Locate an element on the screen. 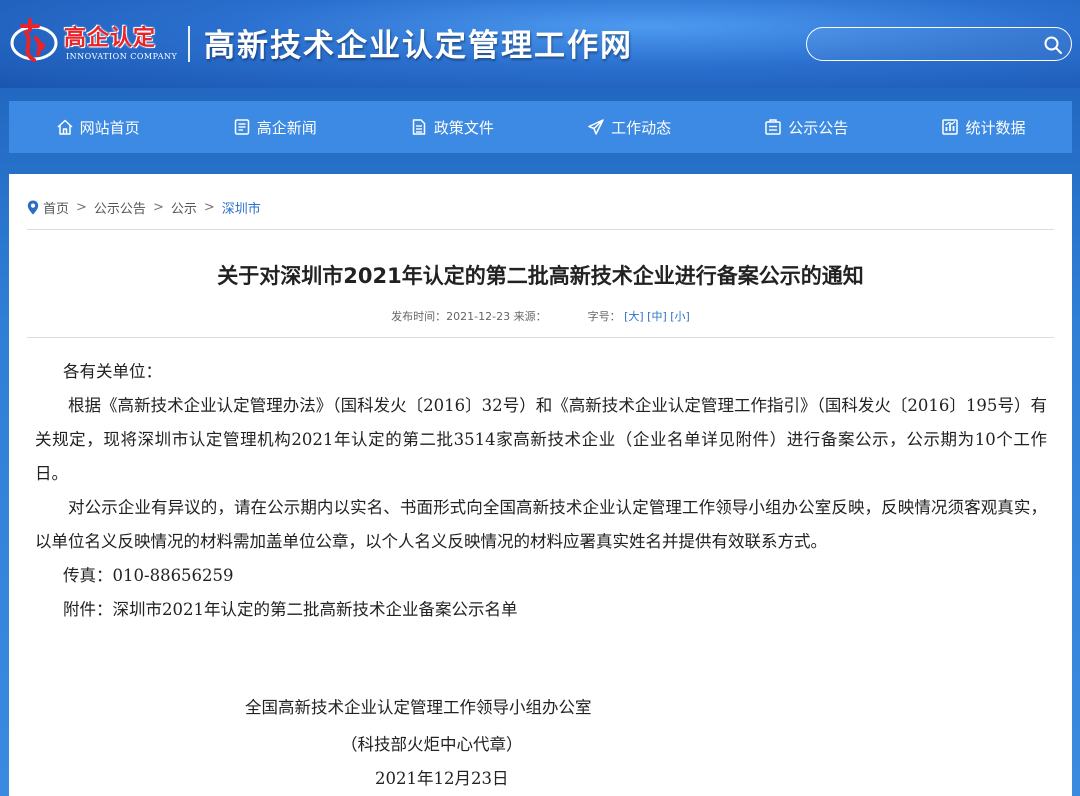 The height and width of the screenshot is (796, 1080). nav-item-stats: 统计数据 is located at coordinates (983, 127).